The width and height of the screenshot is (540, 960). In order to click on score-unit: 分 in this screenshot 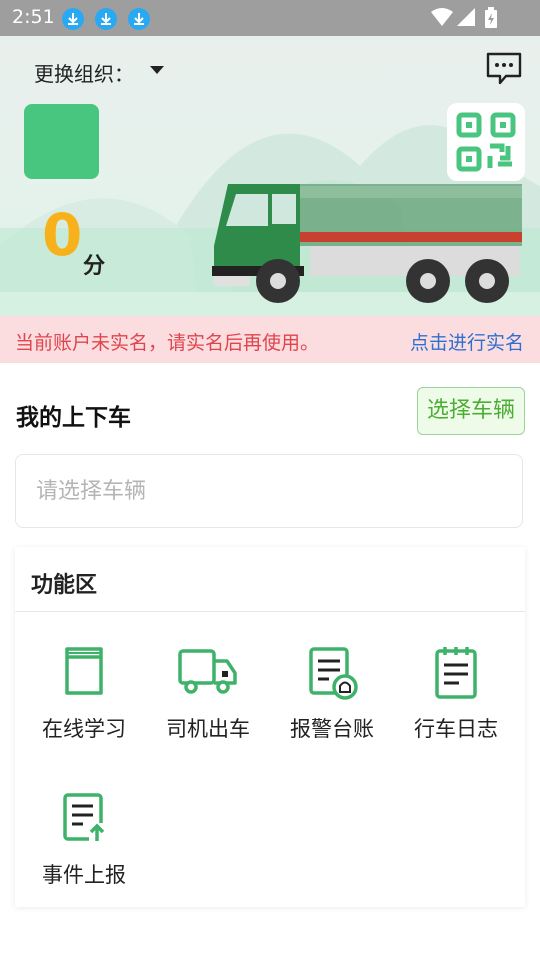, I will do `click(94, 266)`.